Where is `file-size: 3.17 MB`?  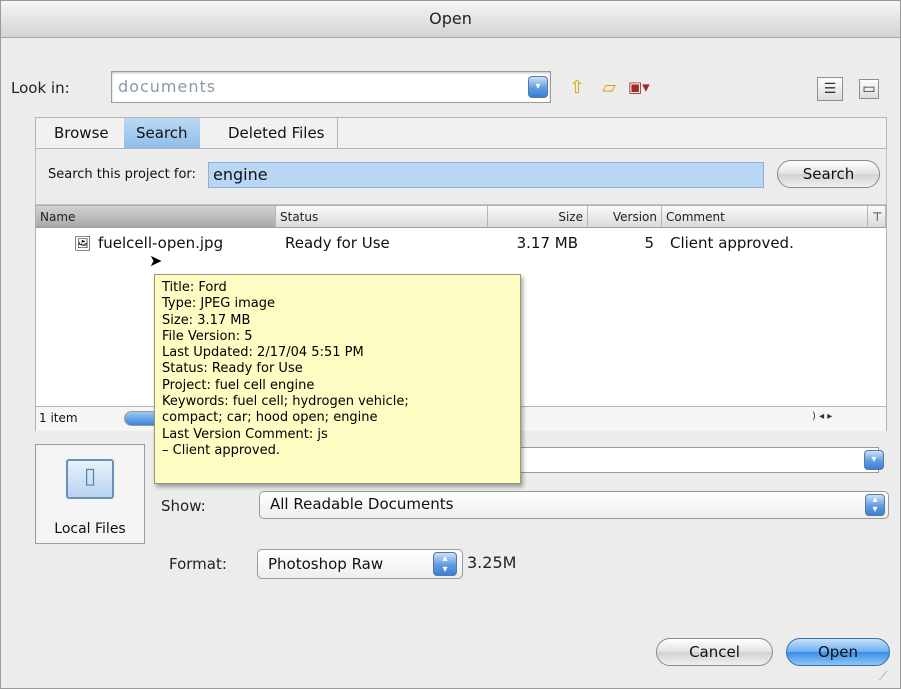 file-size: 3.17 MB is located at coordinates (547, 243).